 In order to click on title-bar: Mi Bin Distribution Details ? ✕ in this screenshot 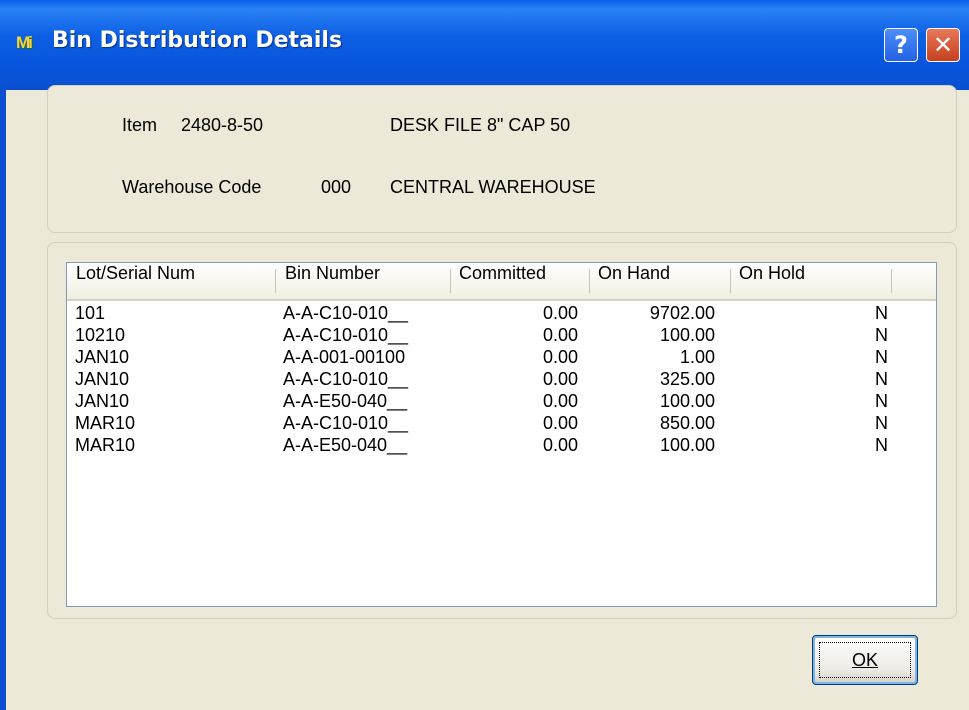, I will do `click(484, 45)`.